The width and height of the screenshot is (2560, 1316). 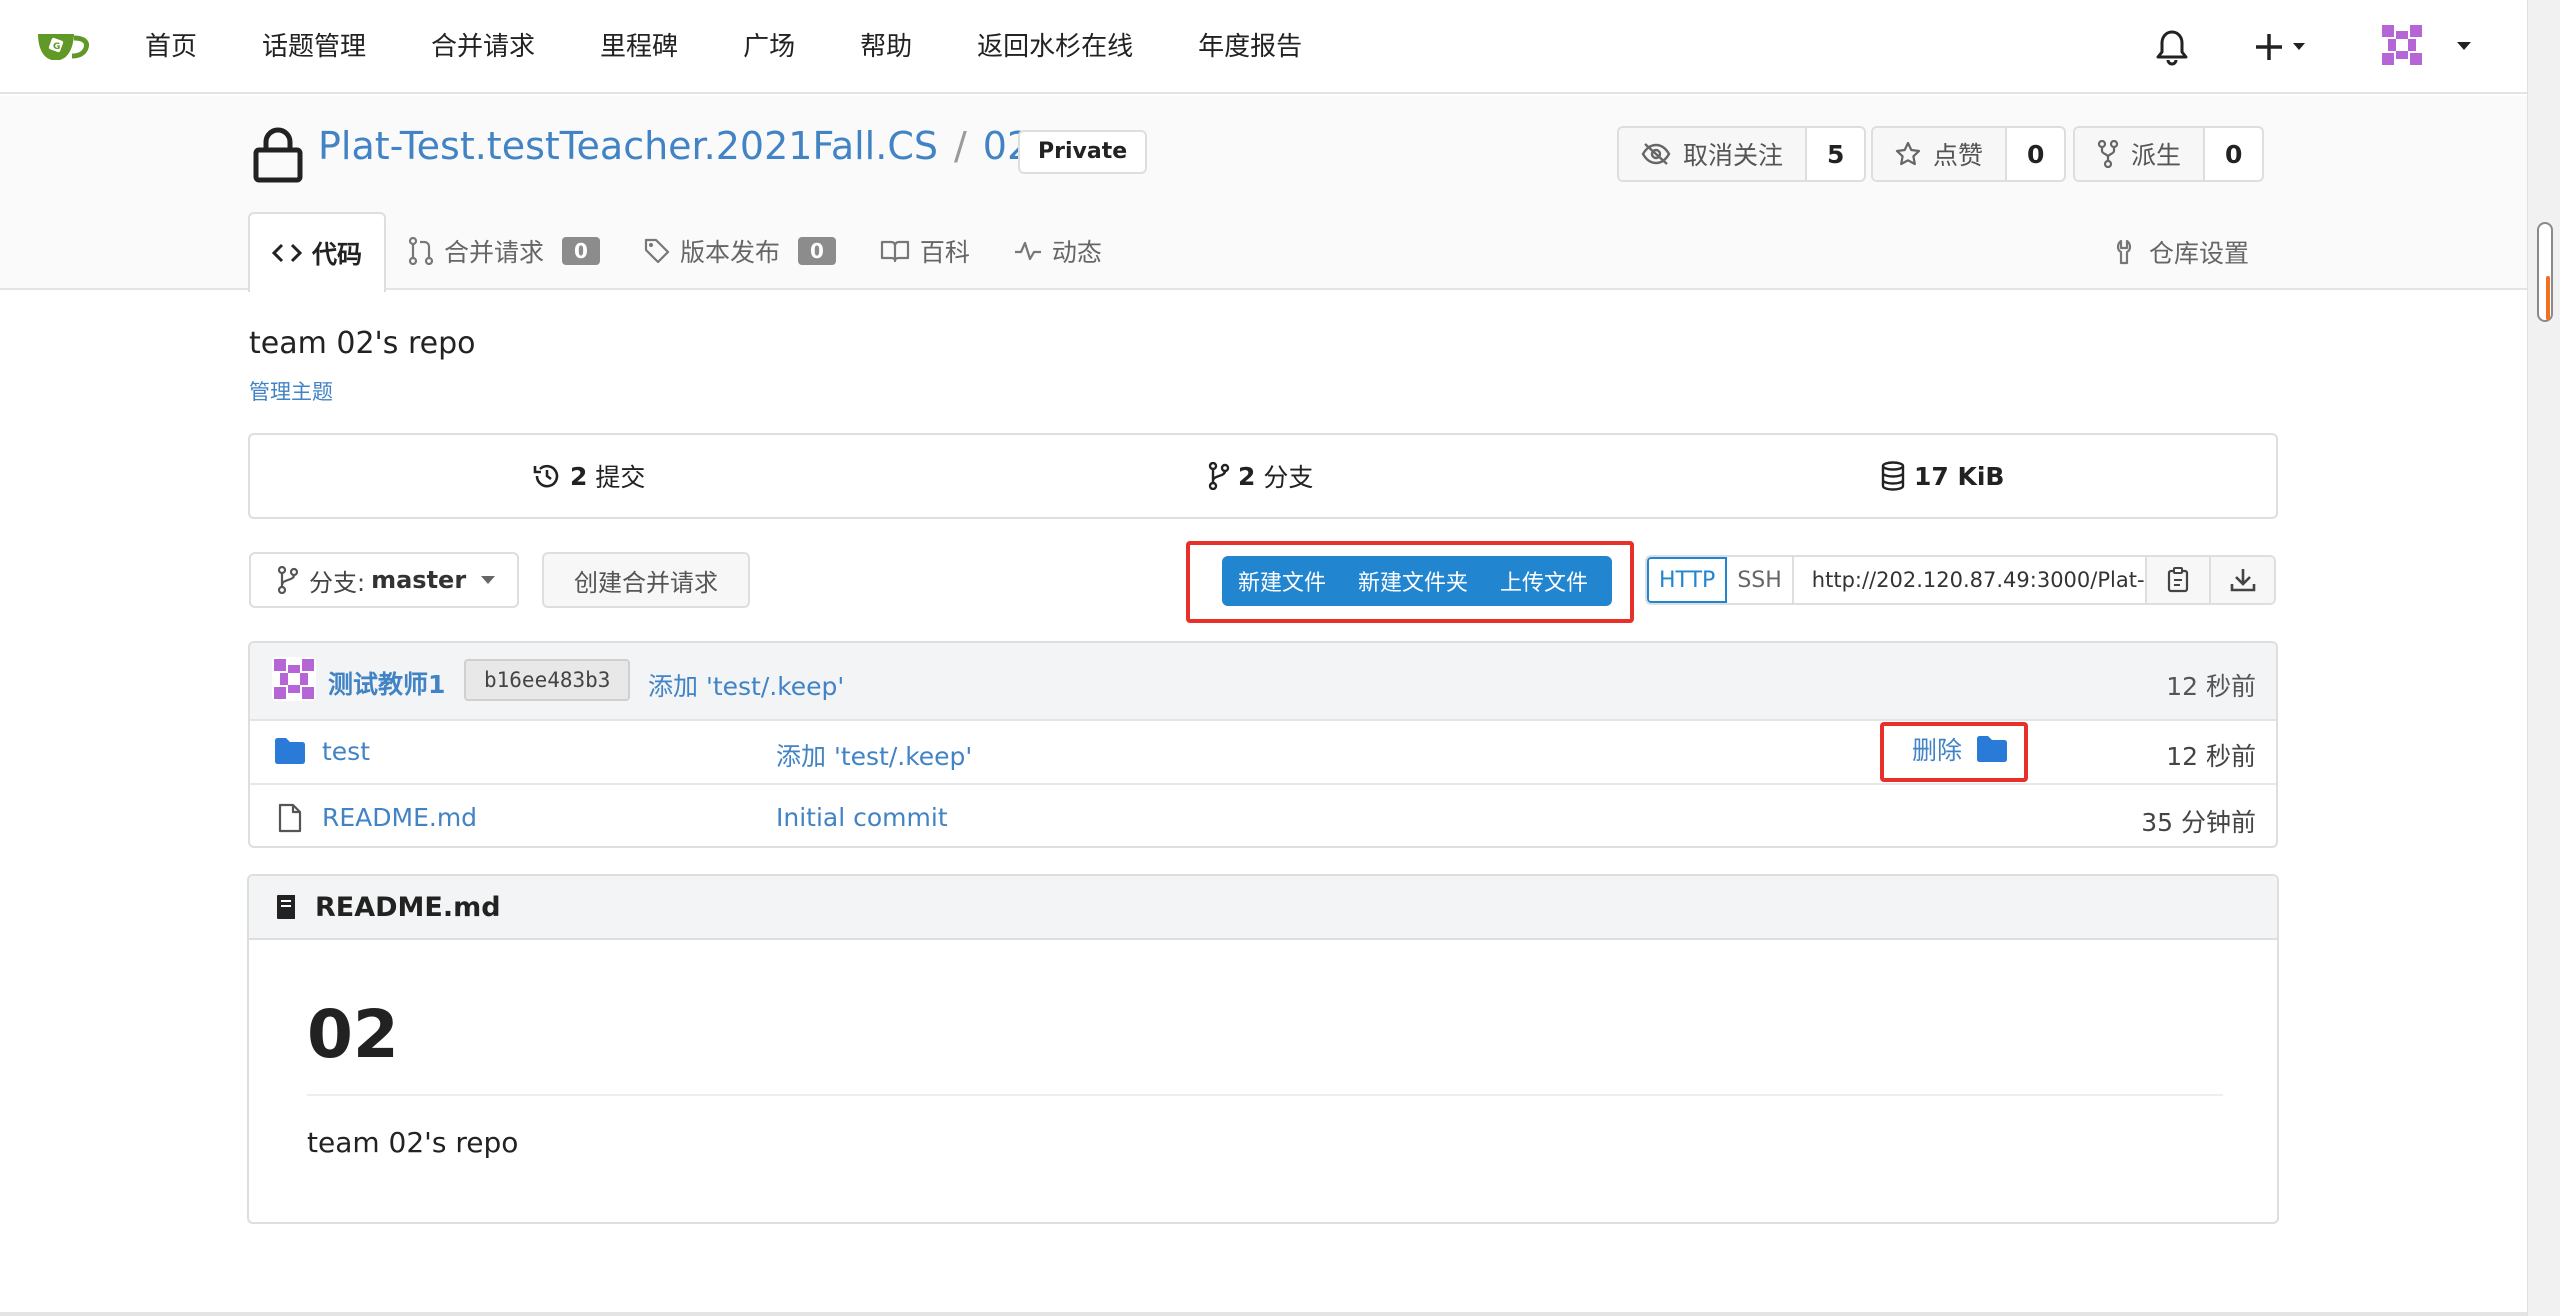 I want to click on repo-title: Plat-Test.testTeacher.2021Fall.CS/02, so click(x=674, y=146).